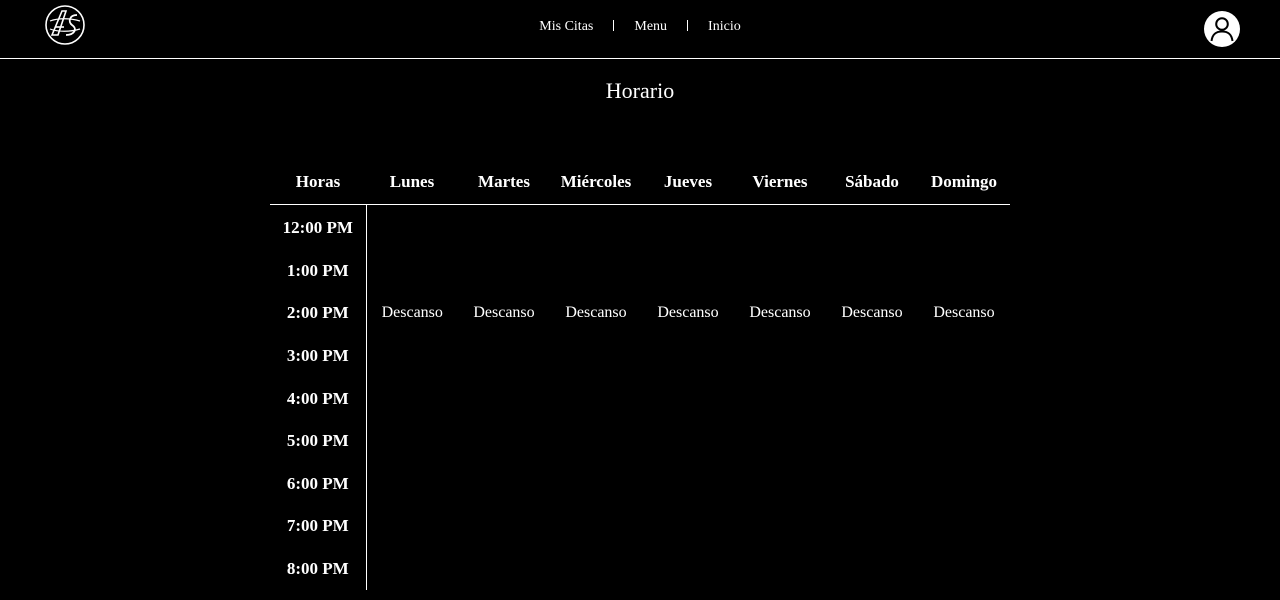 Image resolution: width=1280 pixels, height=600 pixels. I want to click on hour-label: 7:00 PM, so click(318, 526).